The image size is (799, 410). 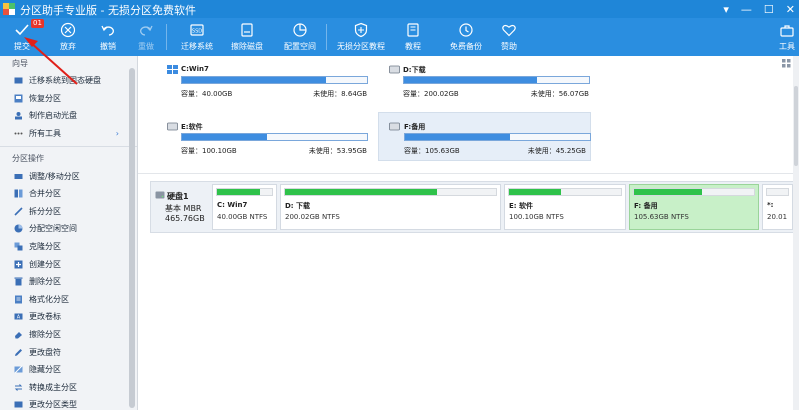 I want to click on migrate-os-button: SSD 迁移系统, so click(x=197, y=37).